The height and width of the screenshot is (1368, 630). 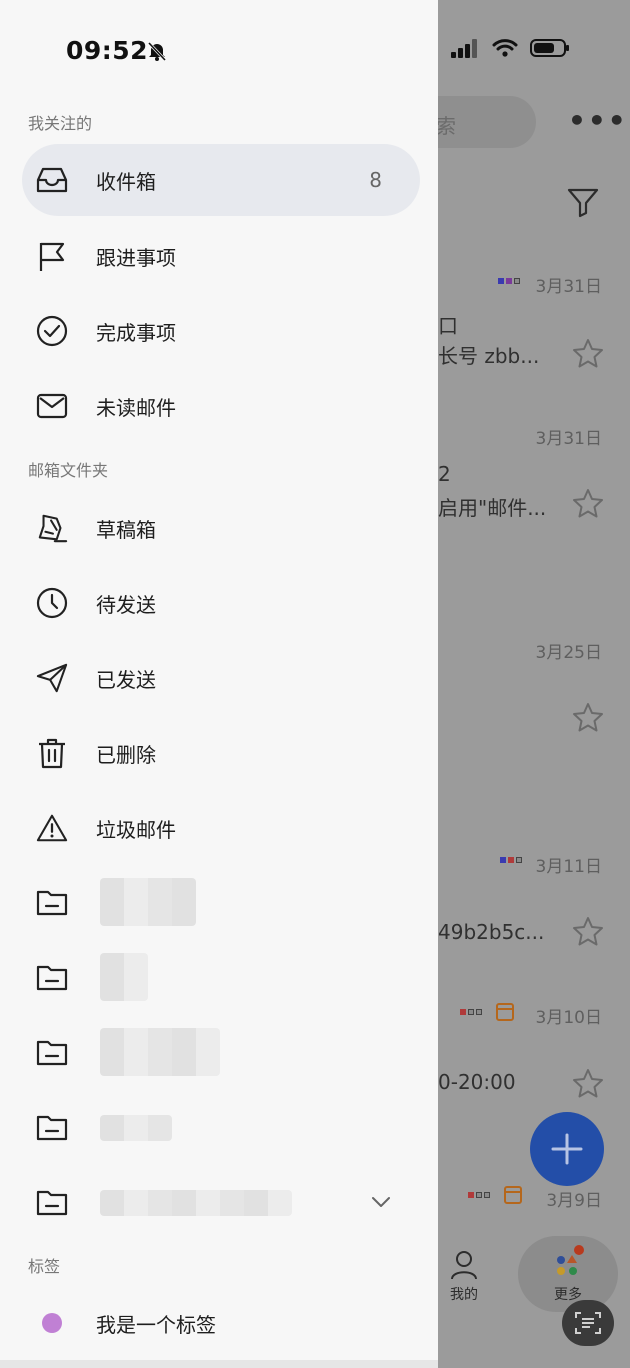 I want to click on nav-item-inbox: 收件箱 8, so click(x=221, y=180).